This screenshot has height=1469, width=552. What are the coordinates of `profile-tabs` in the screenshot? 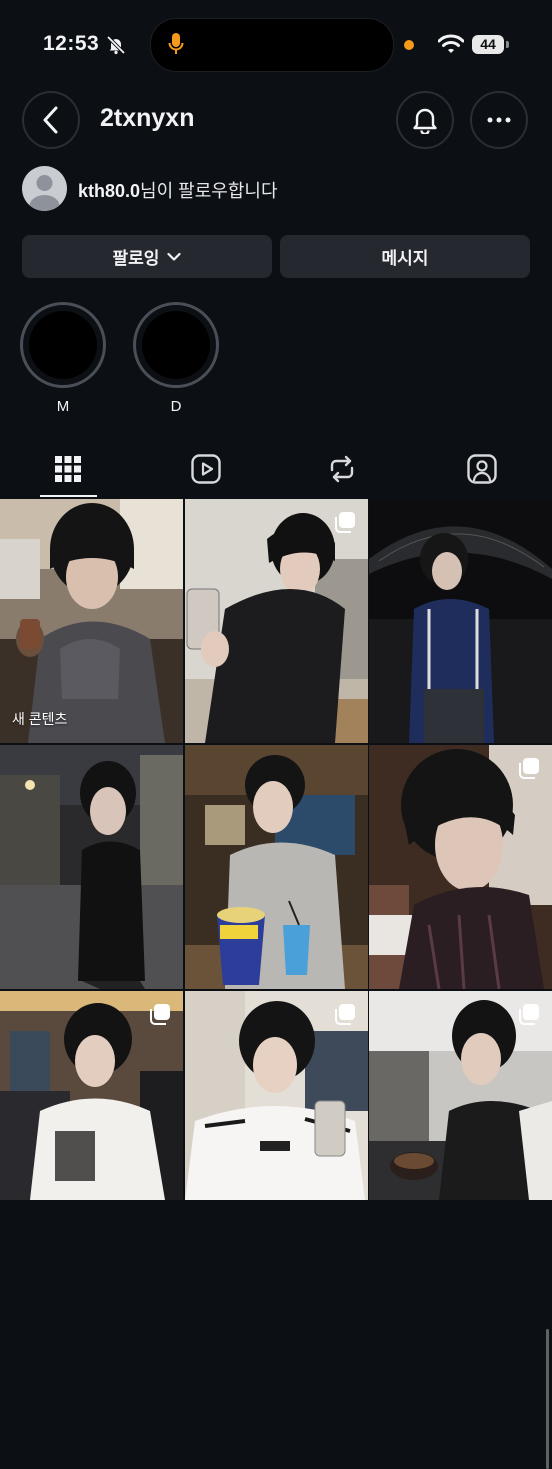 It's located at (276, 469).